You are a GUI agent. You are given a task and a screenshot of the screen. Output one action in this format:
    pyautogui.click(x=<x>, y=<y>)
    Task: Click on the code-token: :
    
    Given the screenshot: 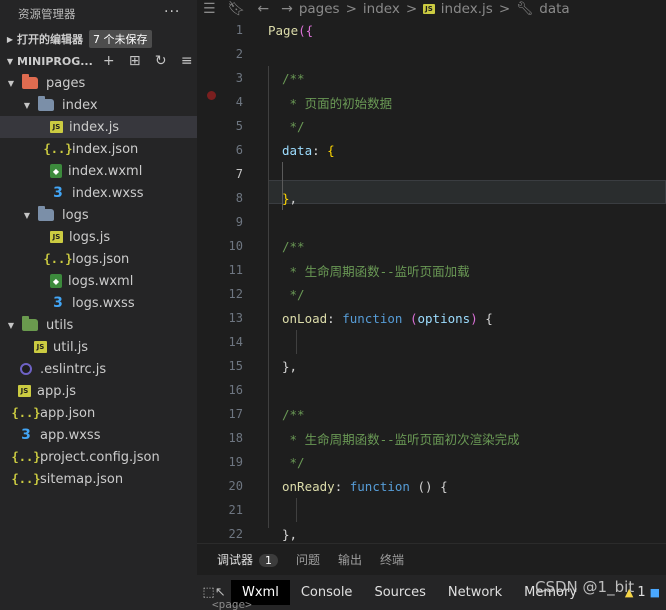 What is the action you would take?
    pyautogui.click(x=320, y=150)
    